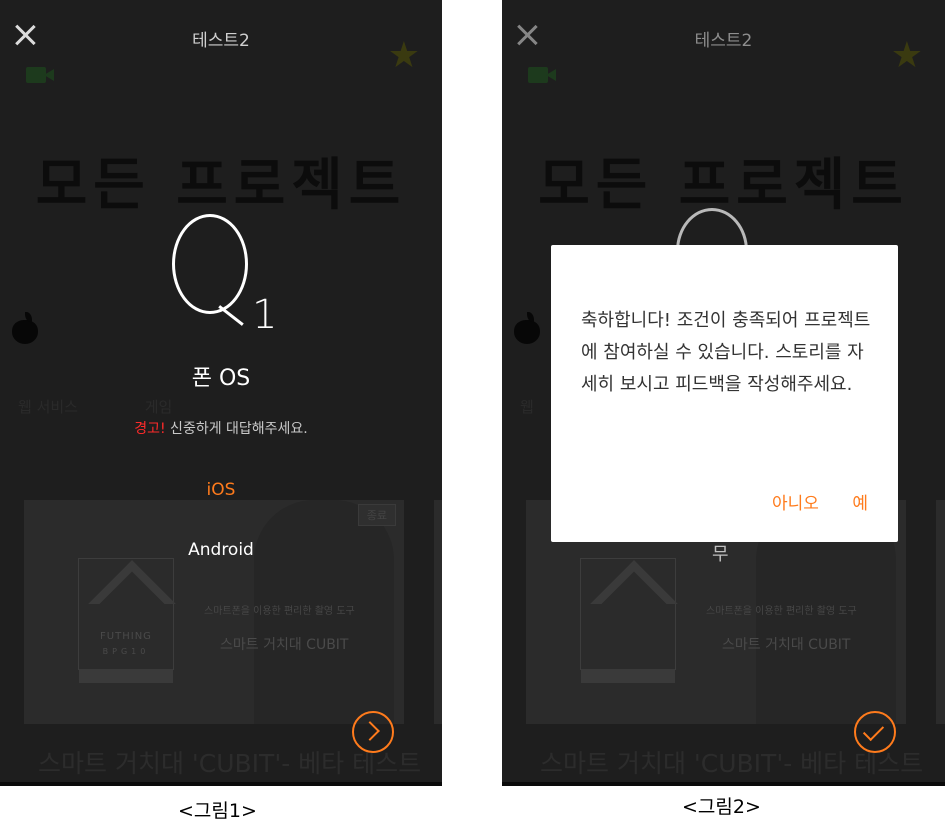 The image size is (945, 837). Describe the element at coordinates (48, 407) in the screenshot. I see `category-web-service: 웹 서비스` at that location.